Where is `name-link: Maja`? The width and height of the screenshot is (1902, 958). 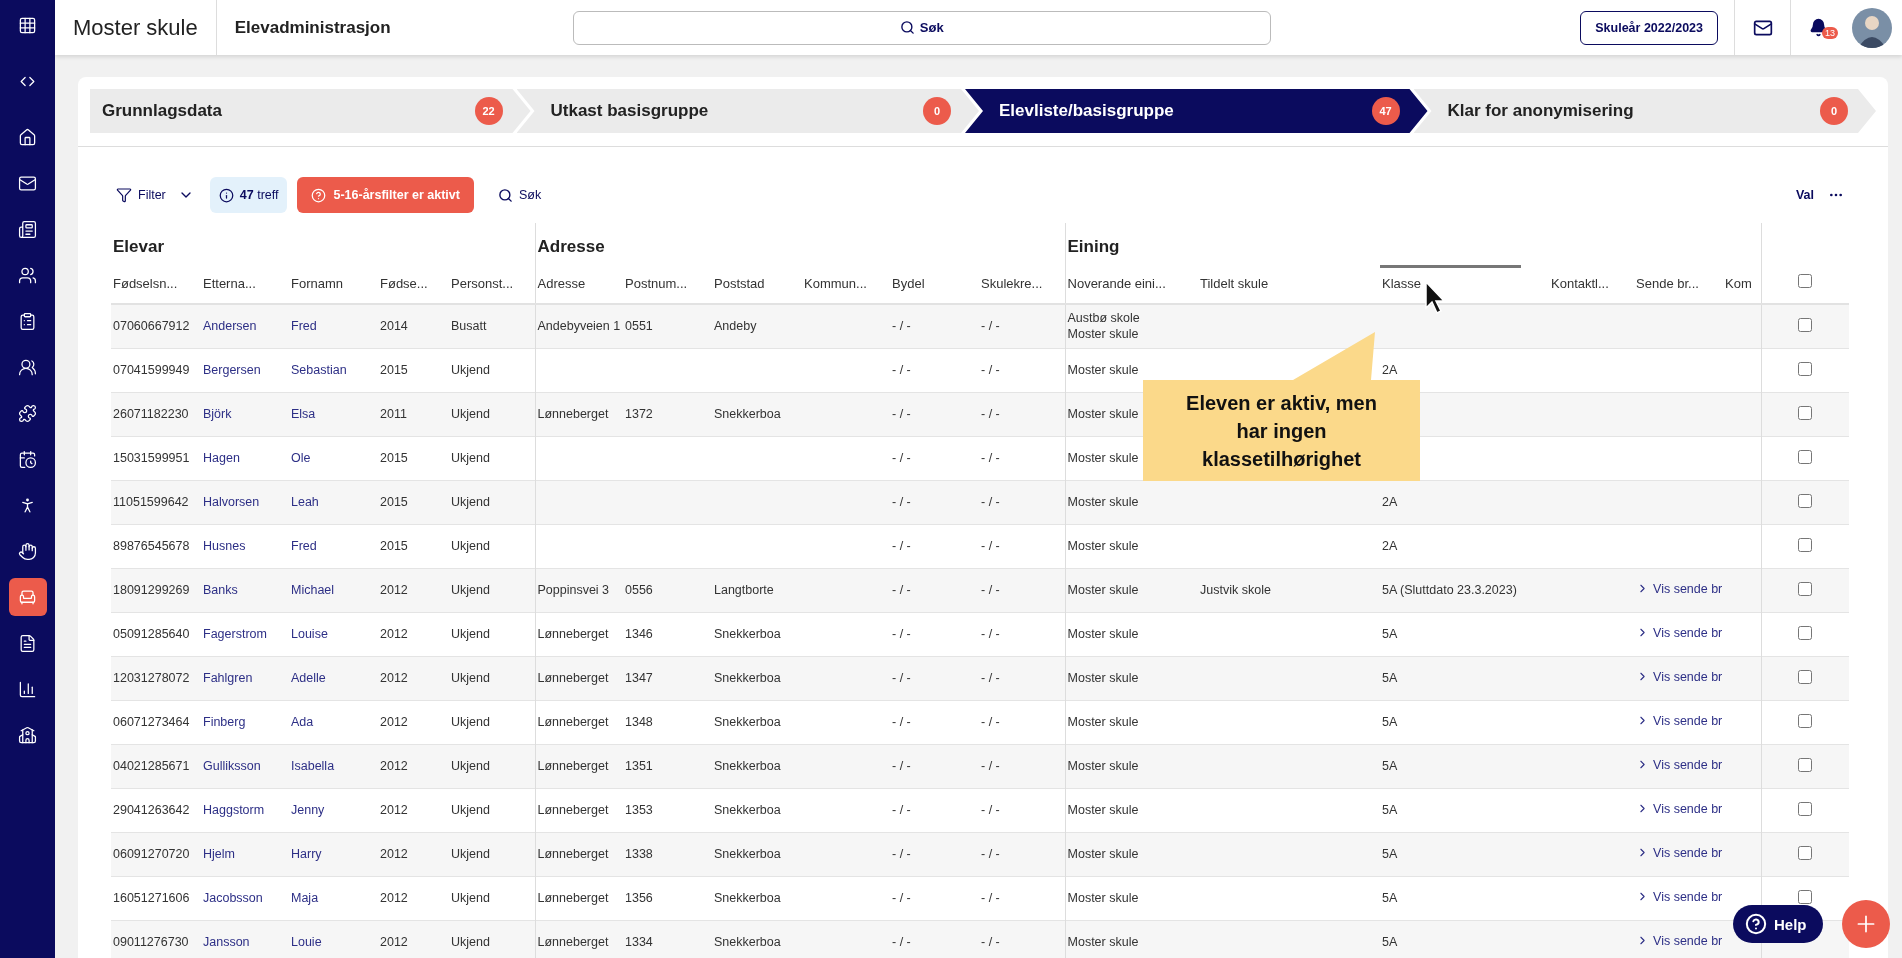 name-link: Maja is located at coordinates (305, 898).